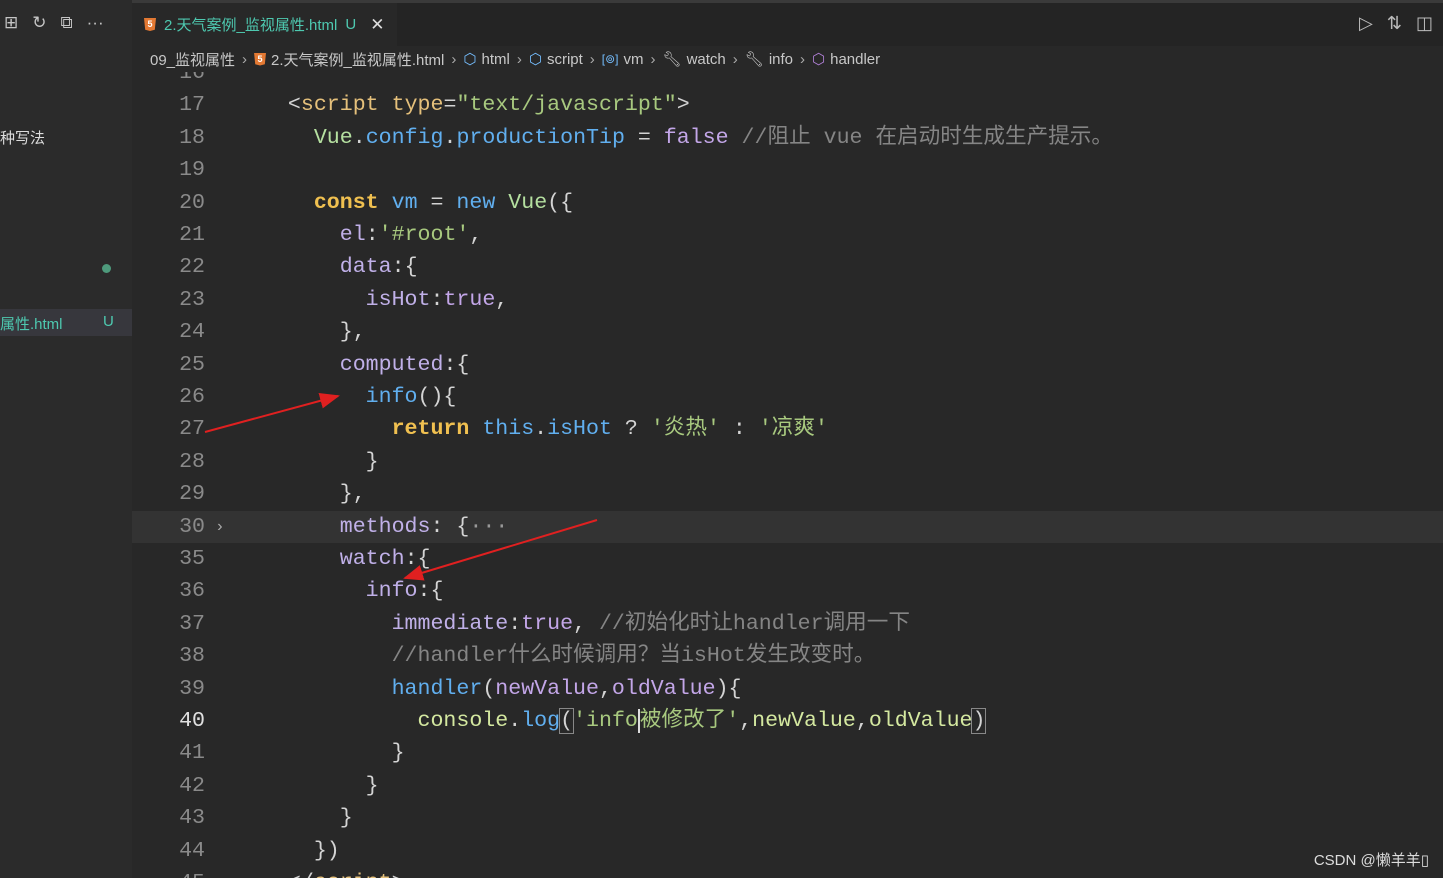 This screenshot has height=878, width=1443. Describe the element at coordinates (541, 721) in the screenshot. I see `code-token: log` at that location.